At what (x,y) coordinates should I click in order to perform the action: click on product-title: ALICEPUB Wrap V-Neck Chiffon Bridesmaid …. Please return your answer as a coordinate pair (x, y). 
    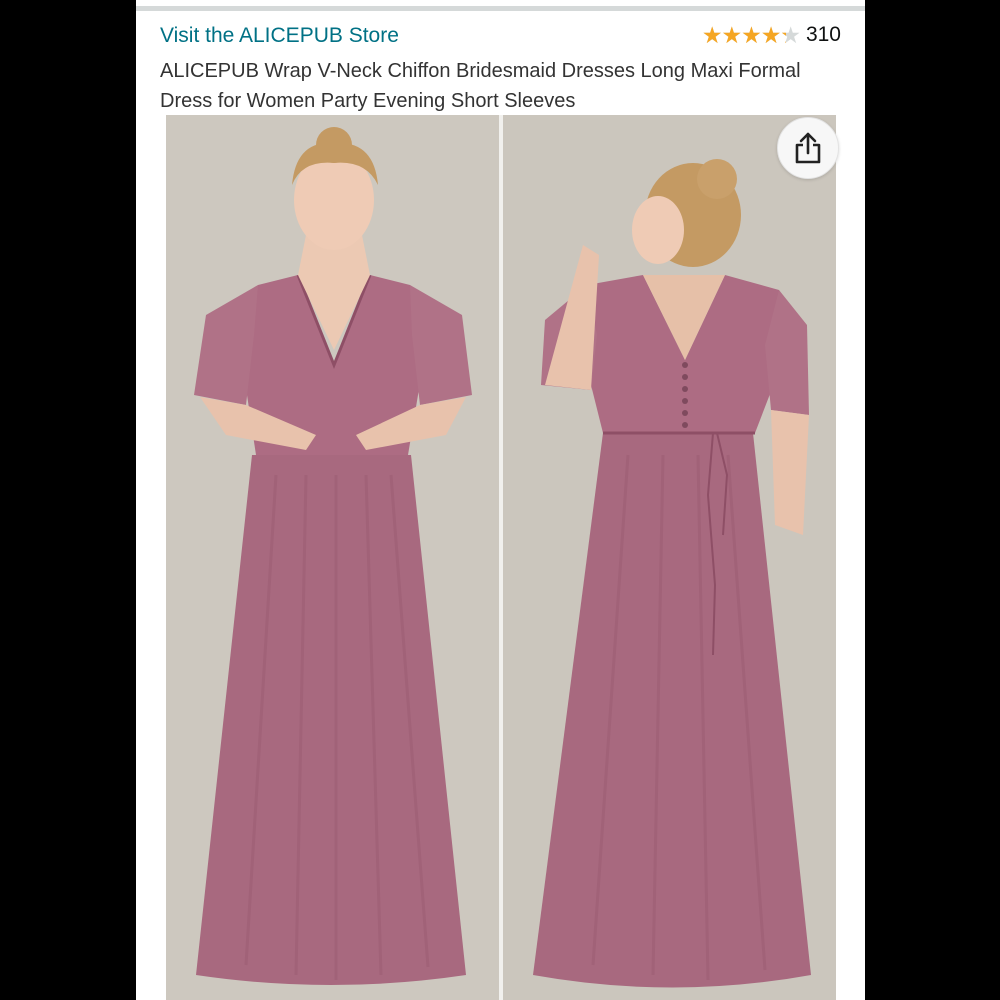
    Looking at the image, I should click on (480, 86).